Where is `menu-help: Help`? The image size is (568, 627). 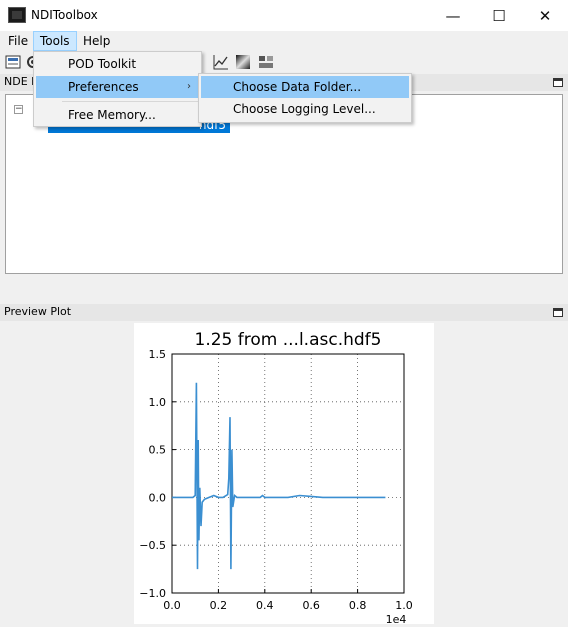 menu-help: Help is located at coordinates (96, 41).